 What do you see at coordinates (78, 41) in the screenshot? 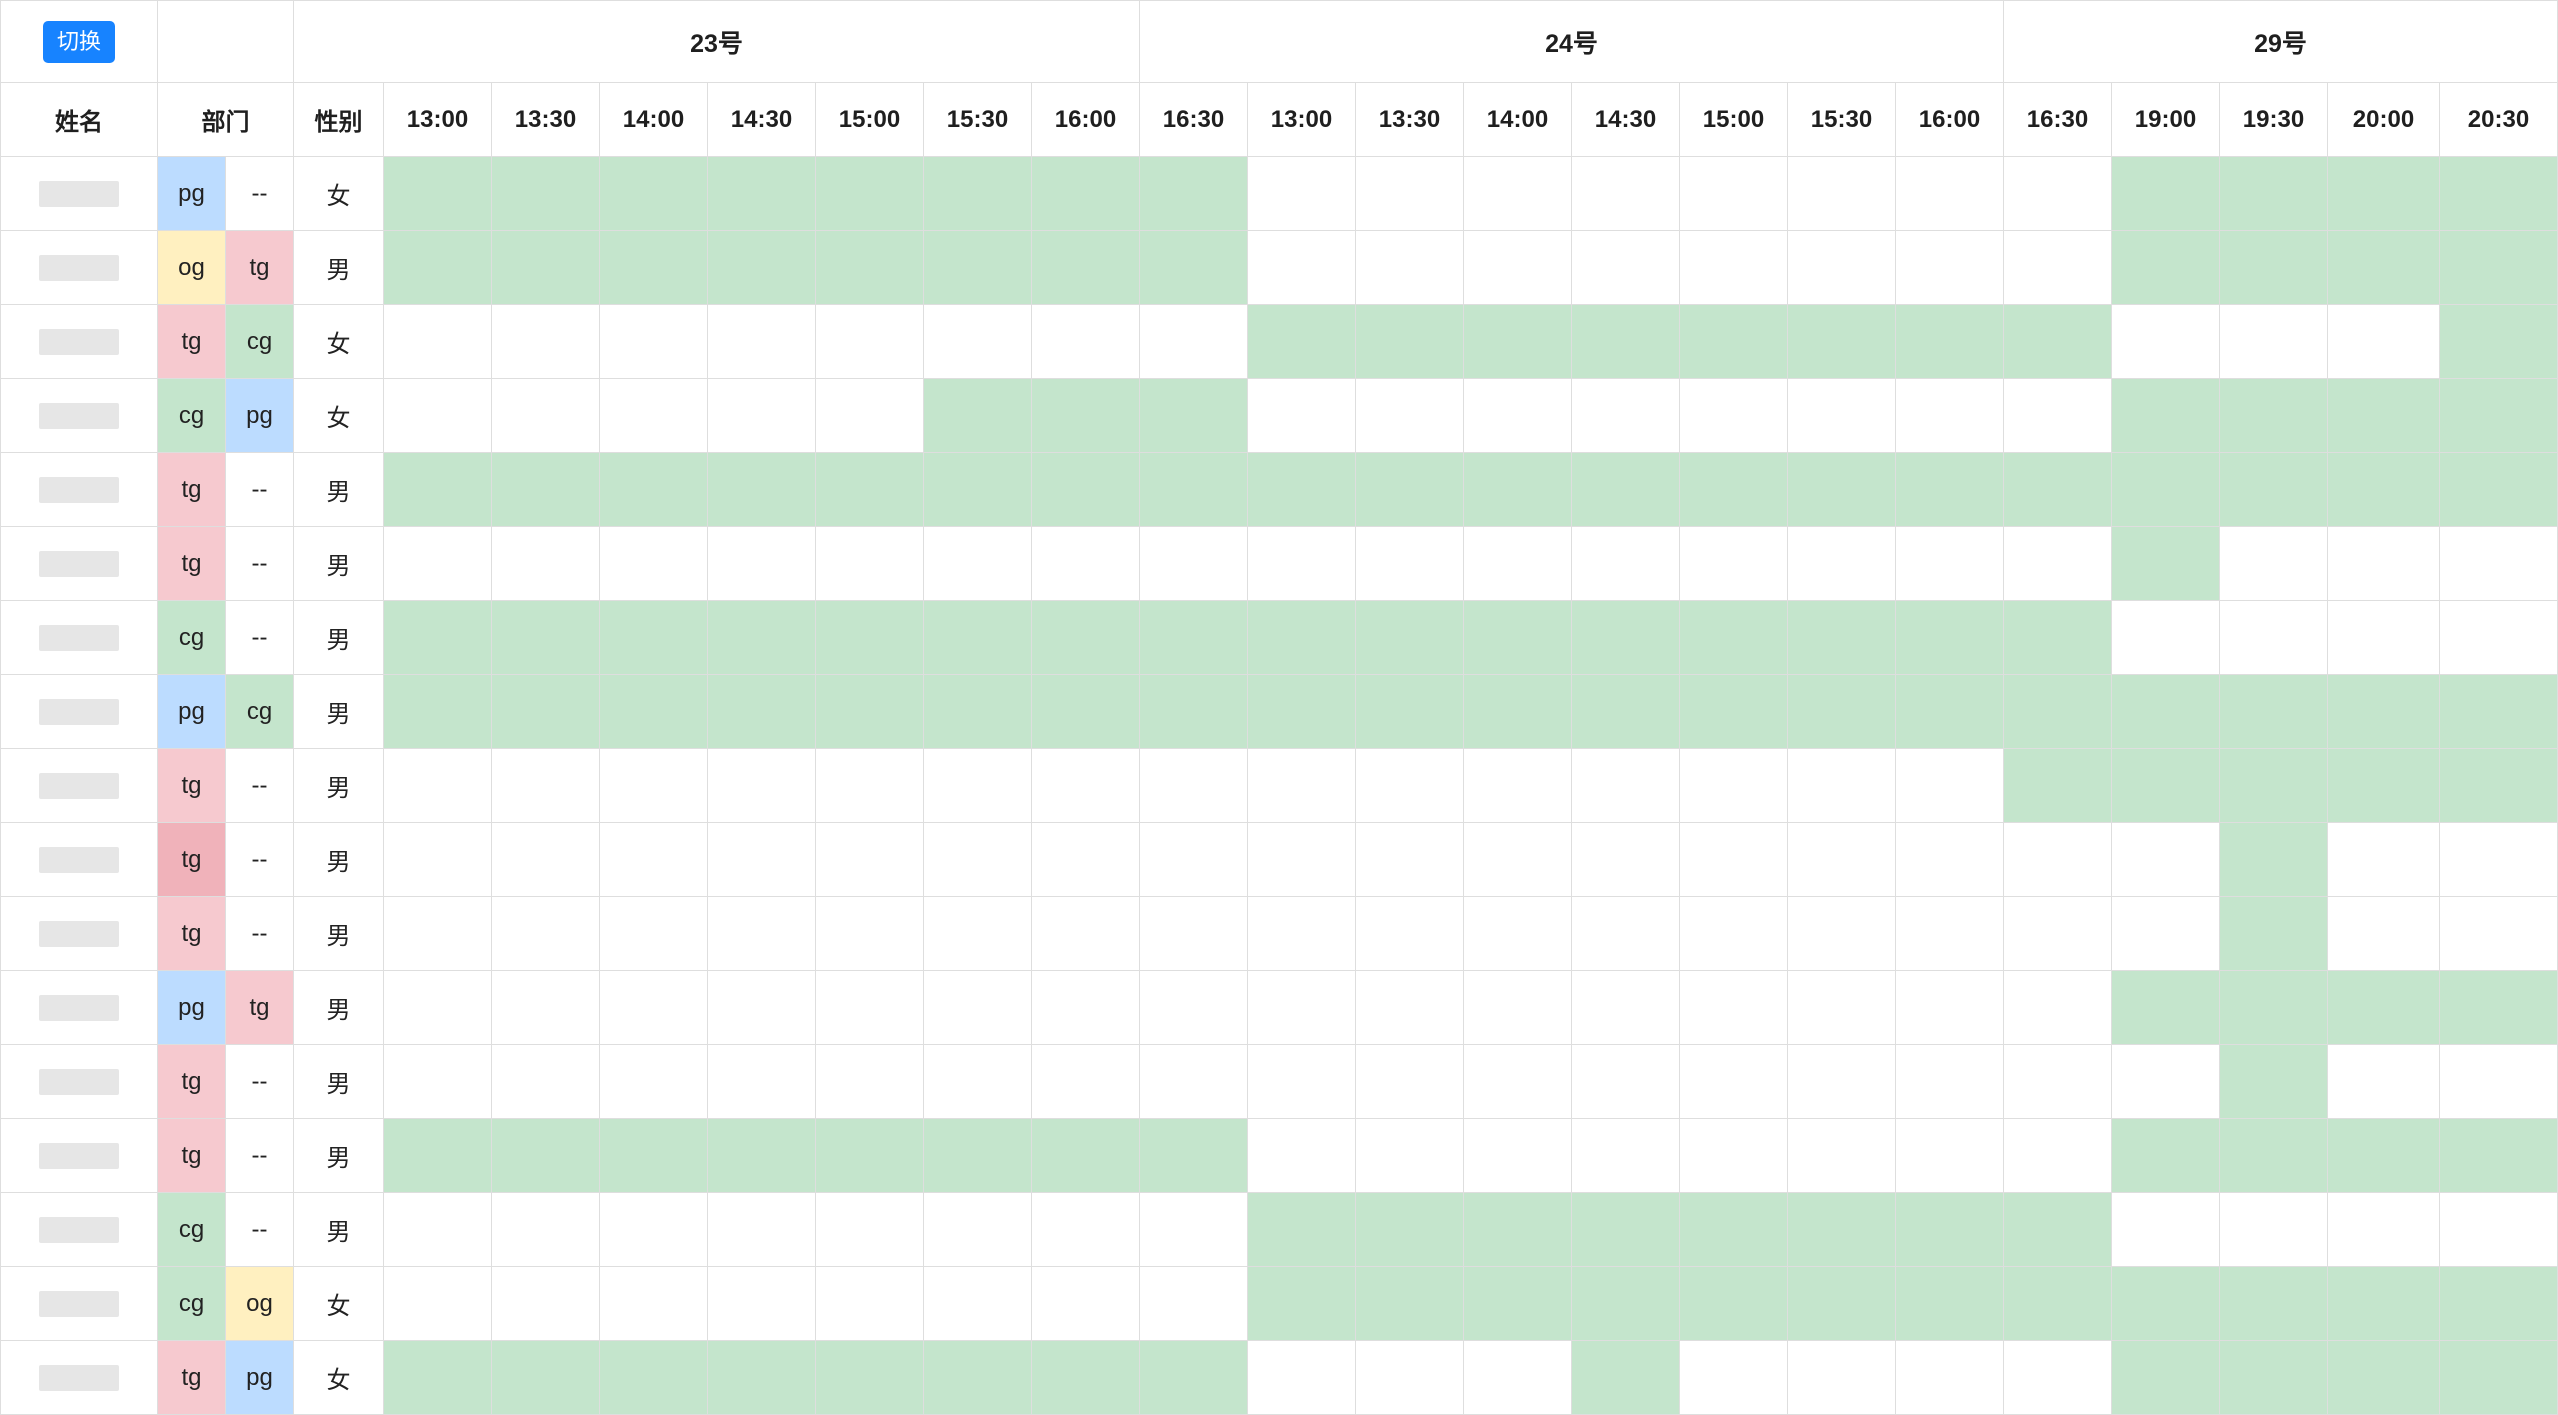
I see `toggle-button: 切换` at bounding box center [78, 41].